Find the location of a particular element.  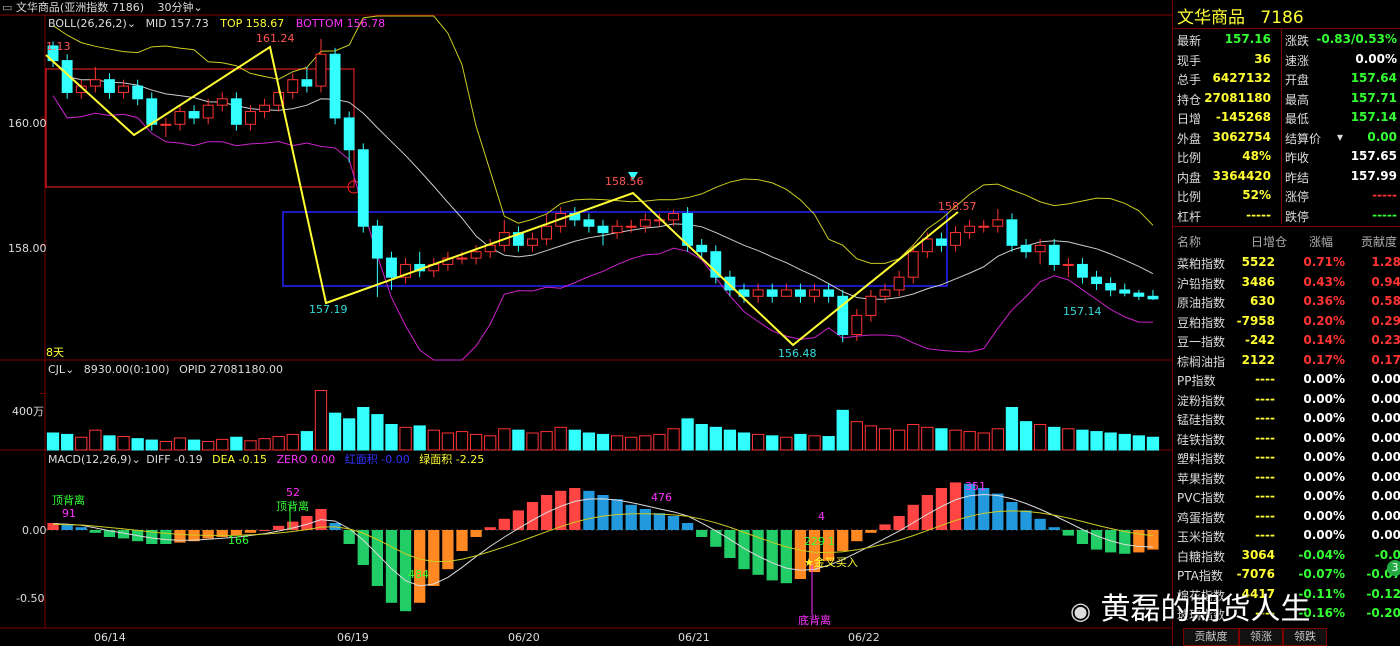

index-con: 0.00 is located at coordinates (1385, 457).